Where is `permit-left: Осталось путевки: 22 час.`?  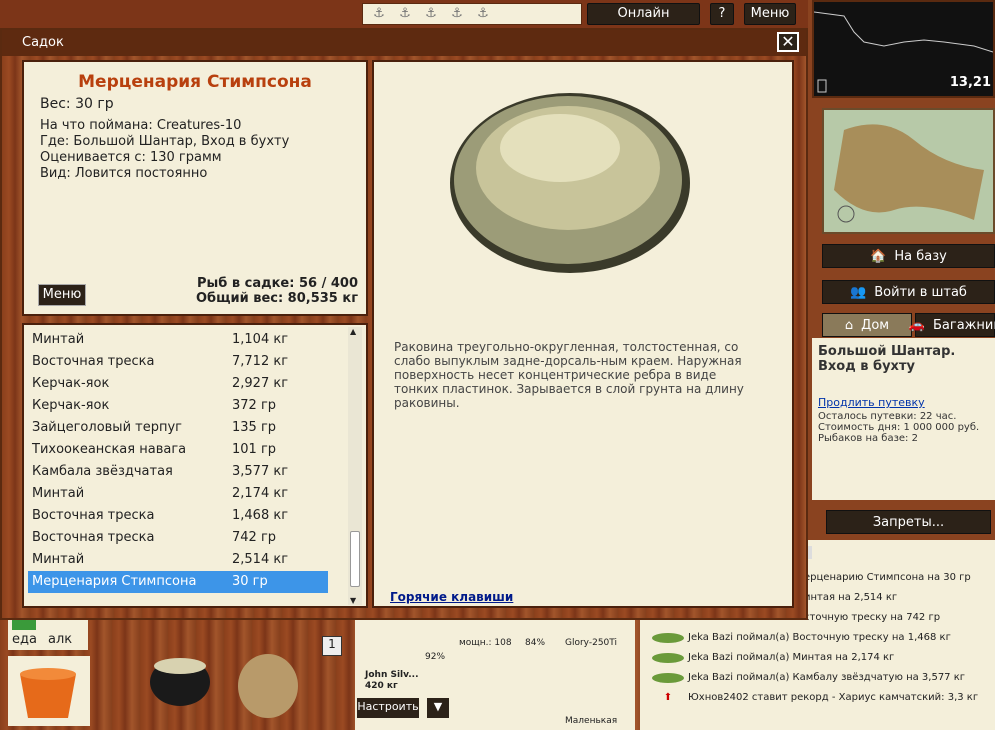 permit-left: Осталось путевки: 22 час. is located at coordinates (887, 416).